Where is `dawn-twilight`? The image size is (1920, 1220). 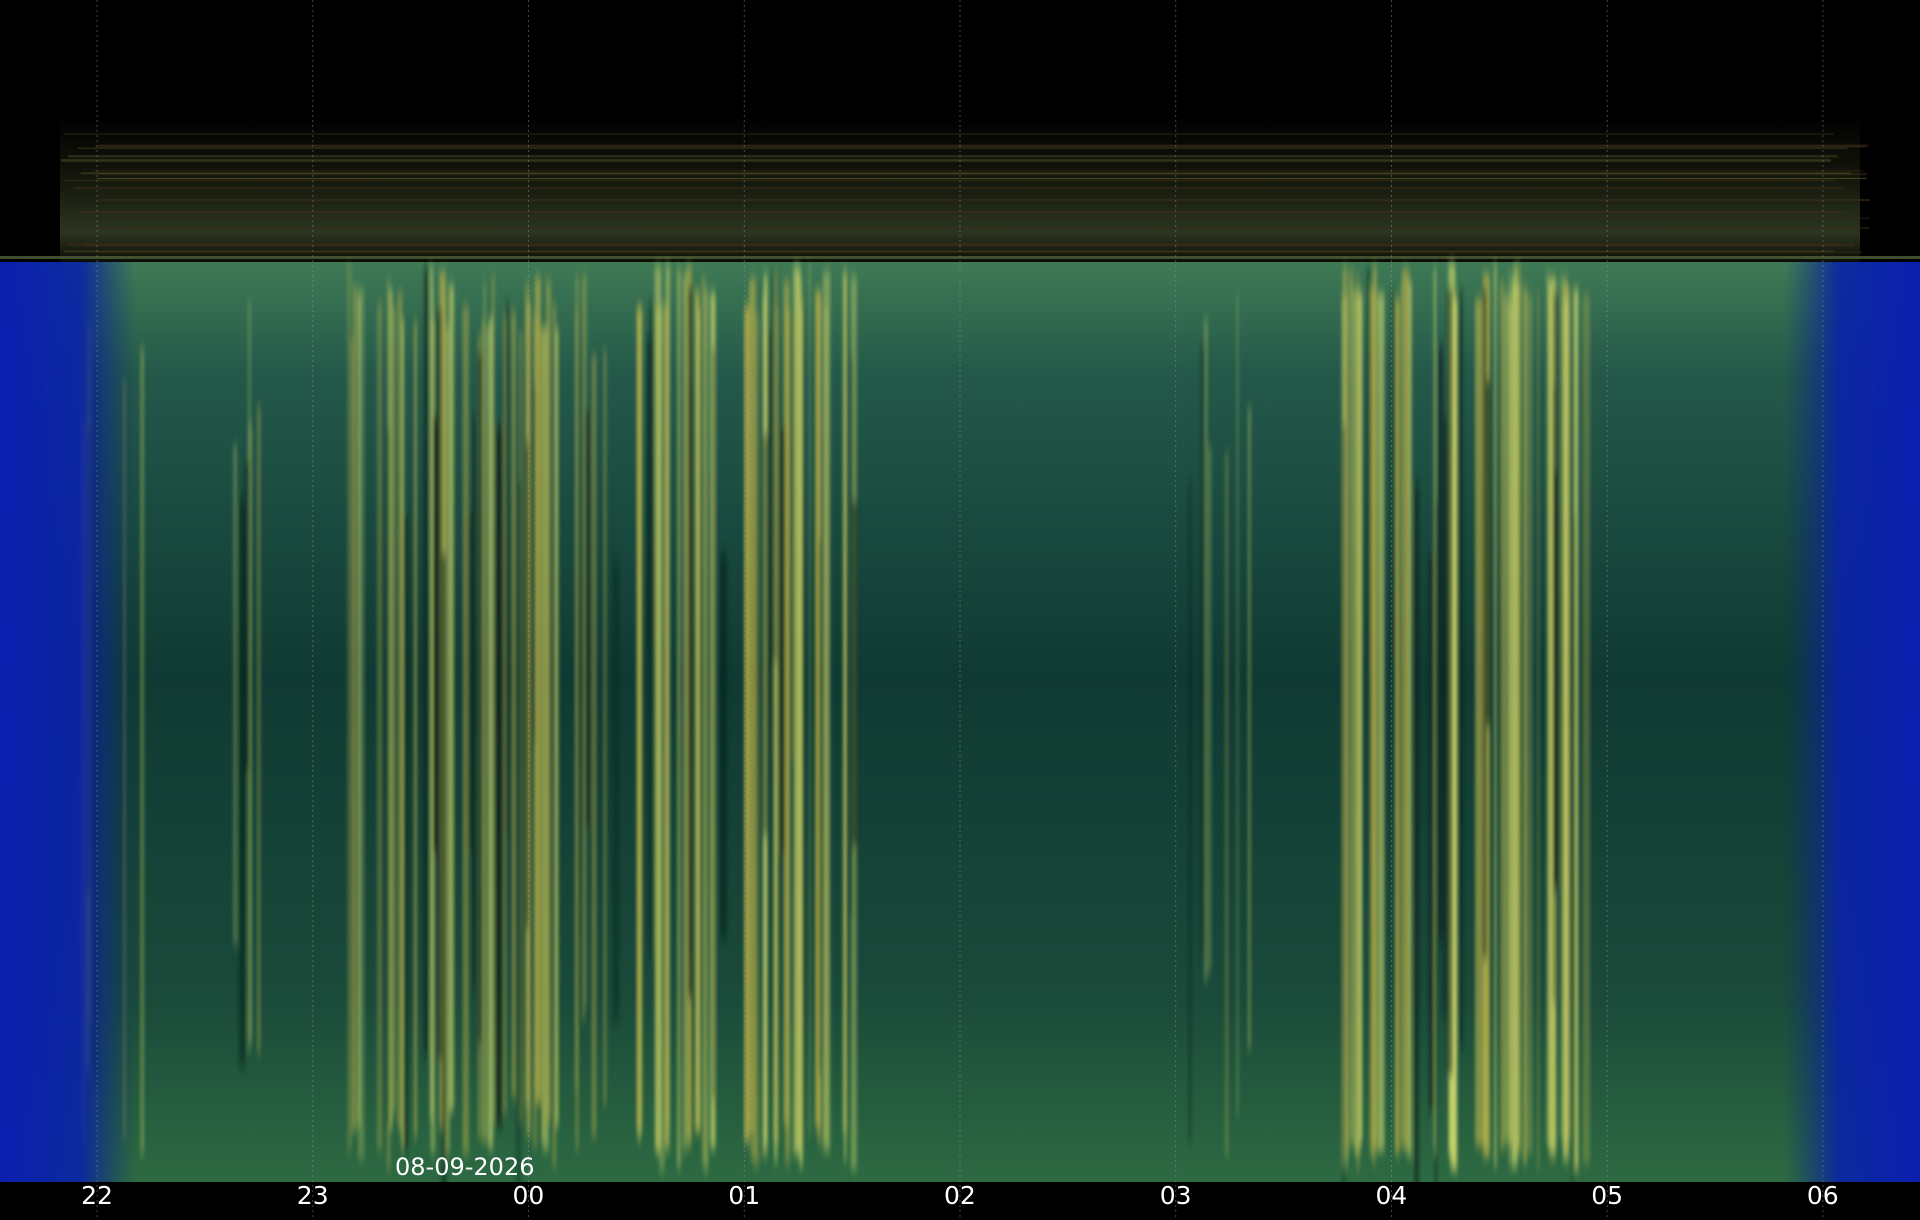
dawn-twilight is located at coordinates (1852, 722).